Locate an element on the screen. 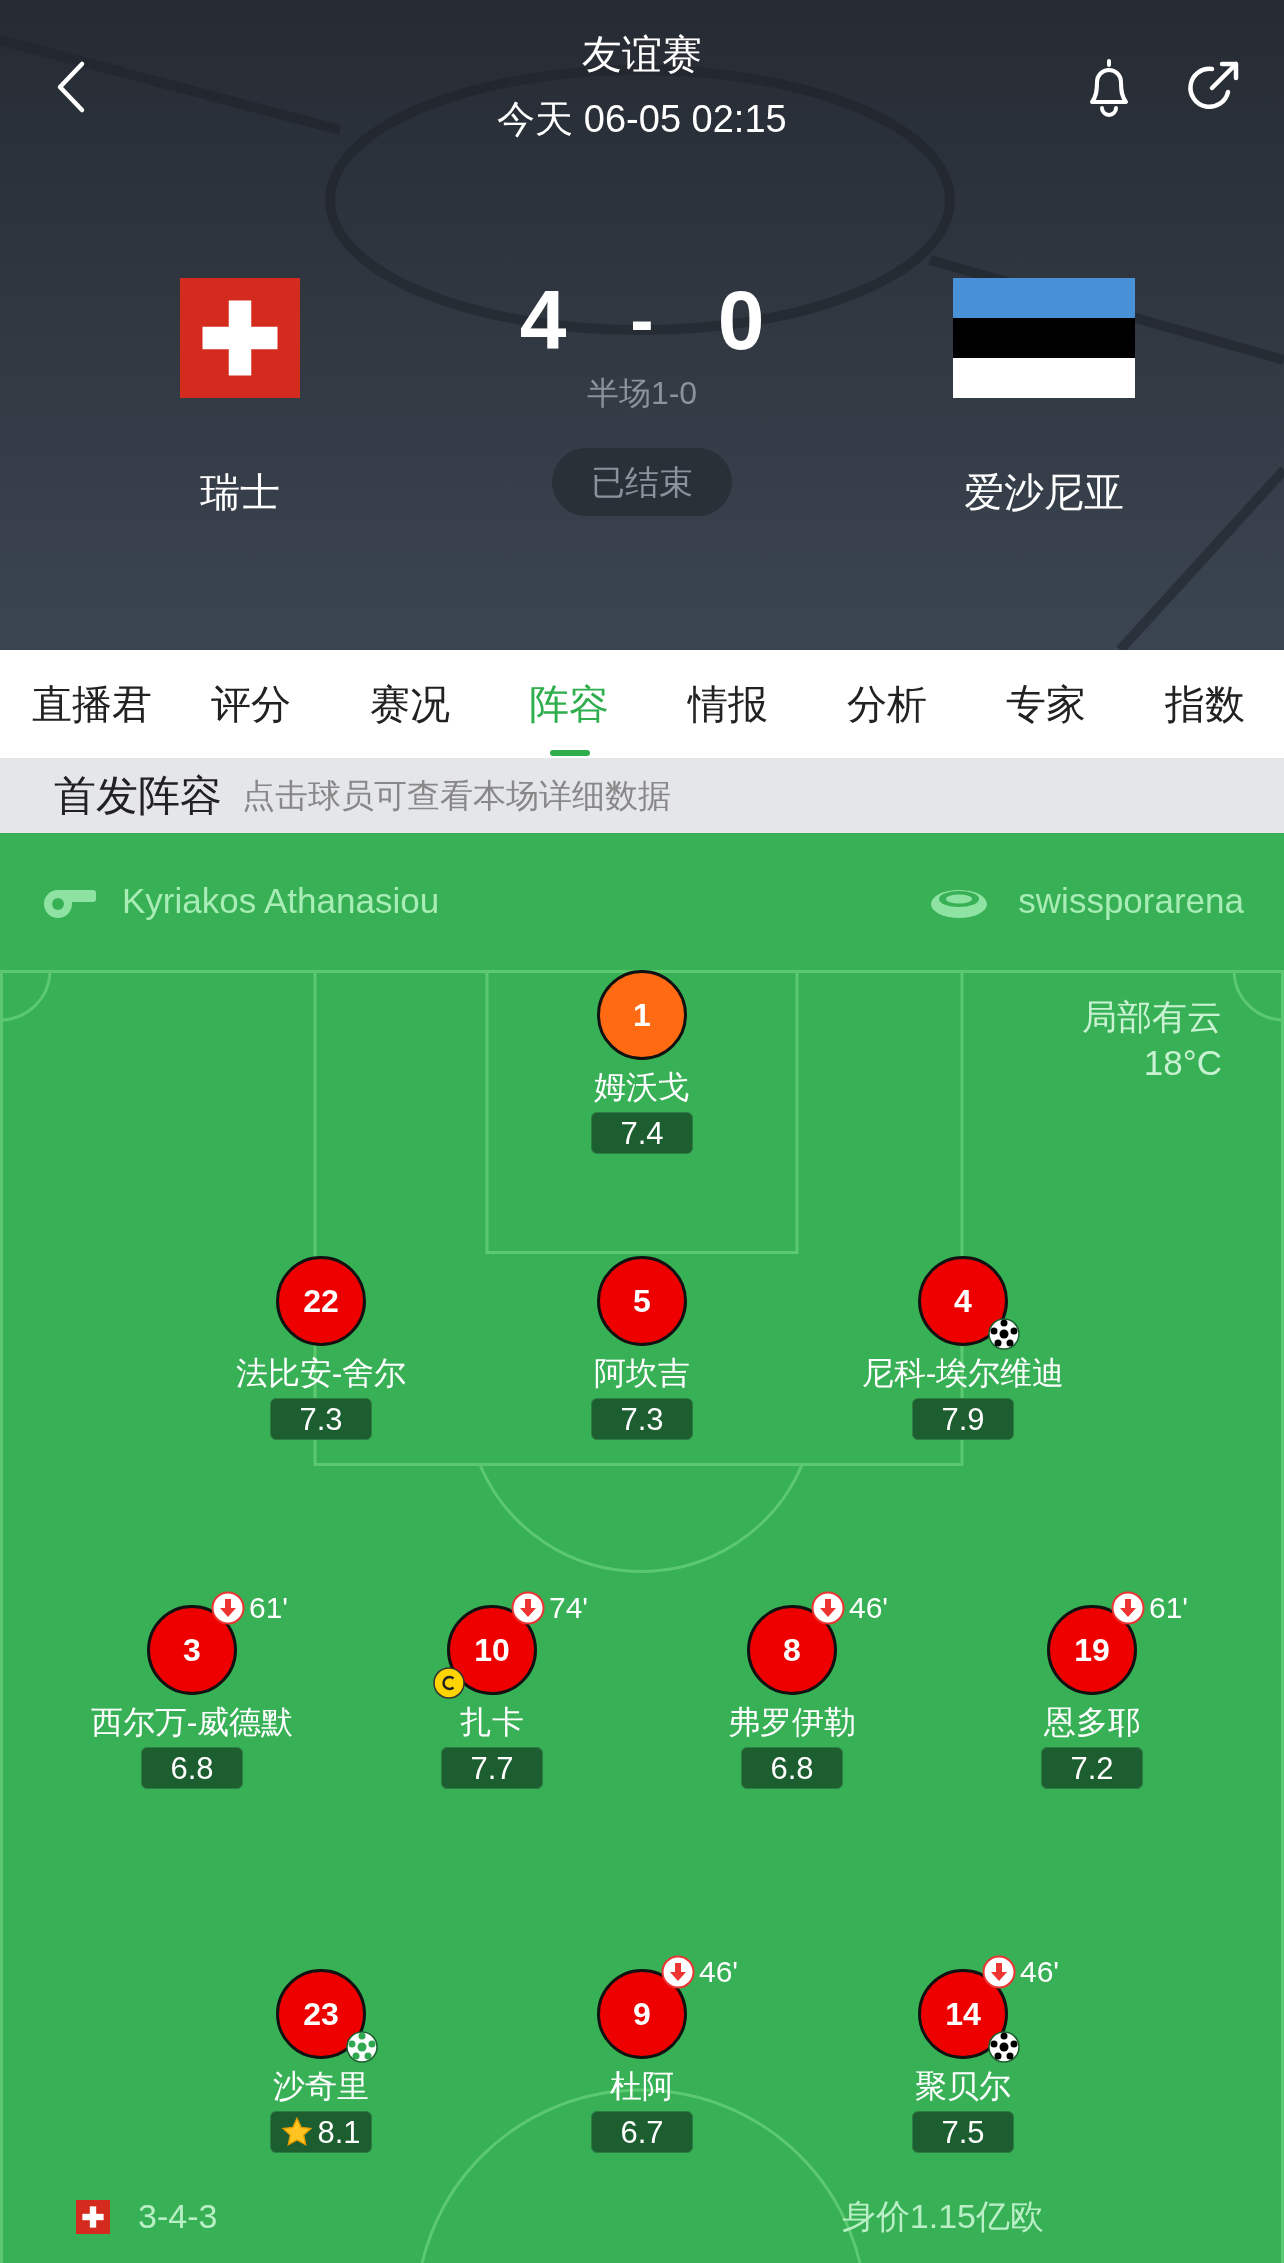 The height and width of the screenshot is (2263, 1284). player-number: 9 is located at coordinates (642, 2014).